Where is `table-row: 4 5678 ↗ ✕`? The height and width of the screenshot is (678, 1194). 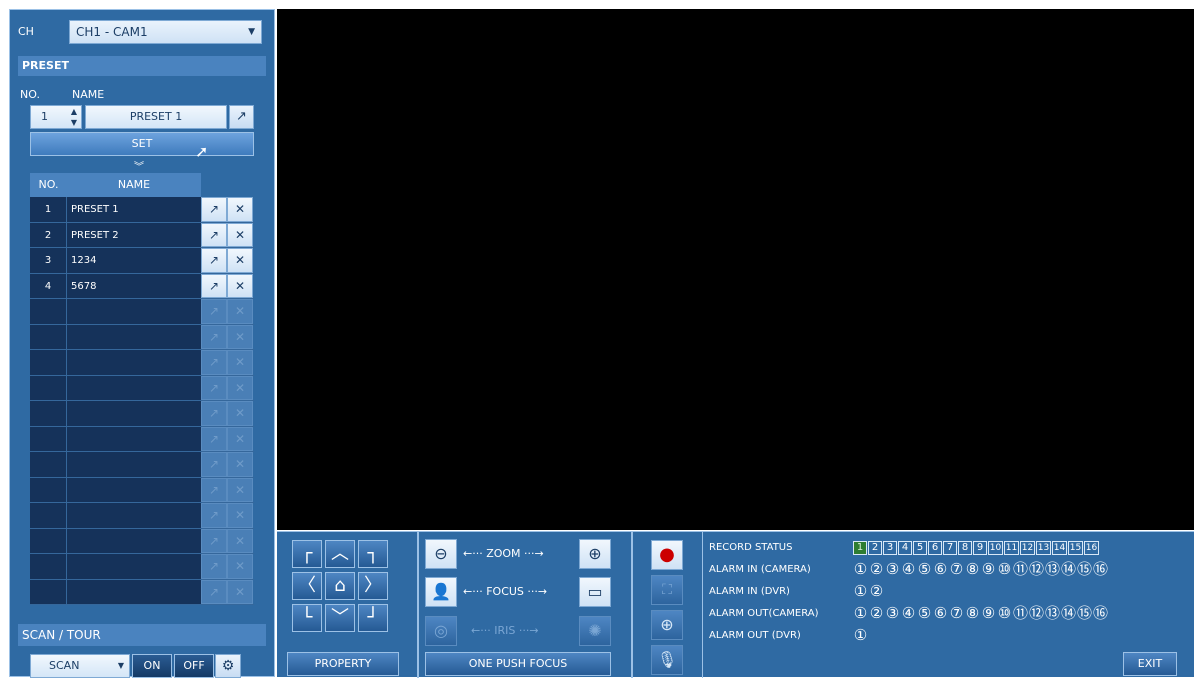 table-row: 4 5678 ↗ ✕ is located at coordinates (142, 286).